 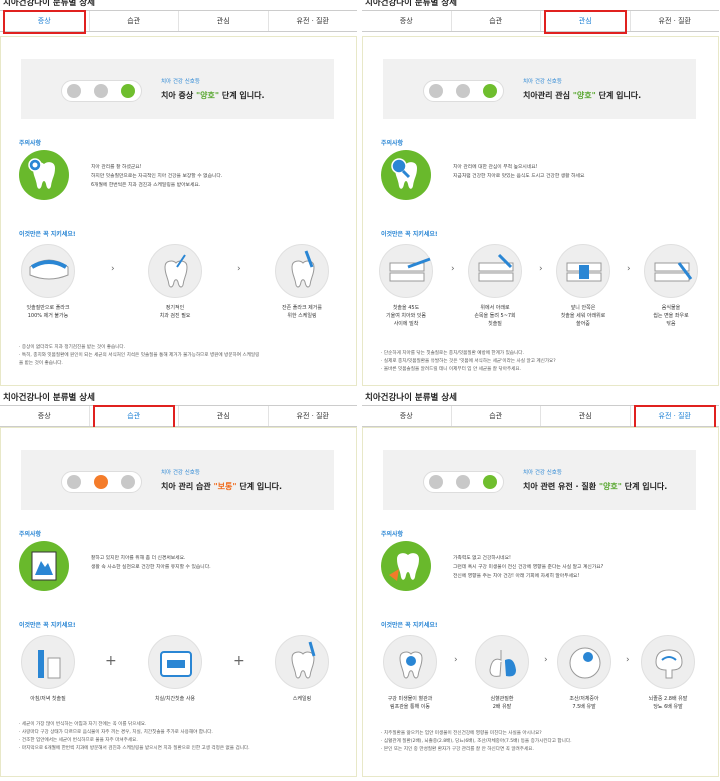 What do you see at coordinates (44, 175) in the screenshot?
I see `tooth-check-icon` at bounding box center [44, 175].